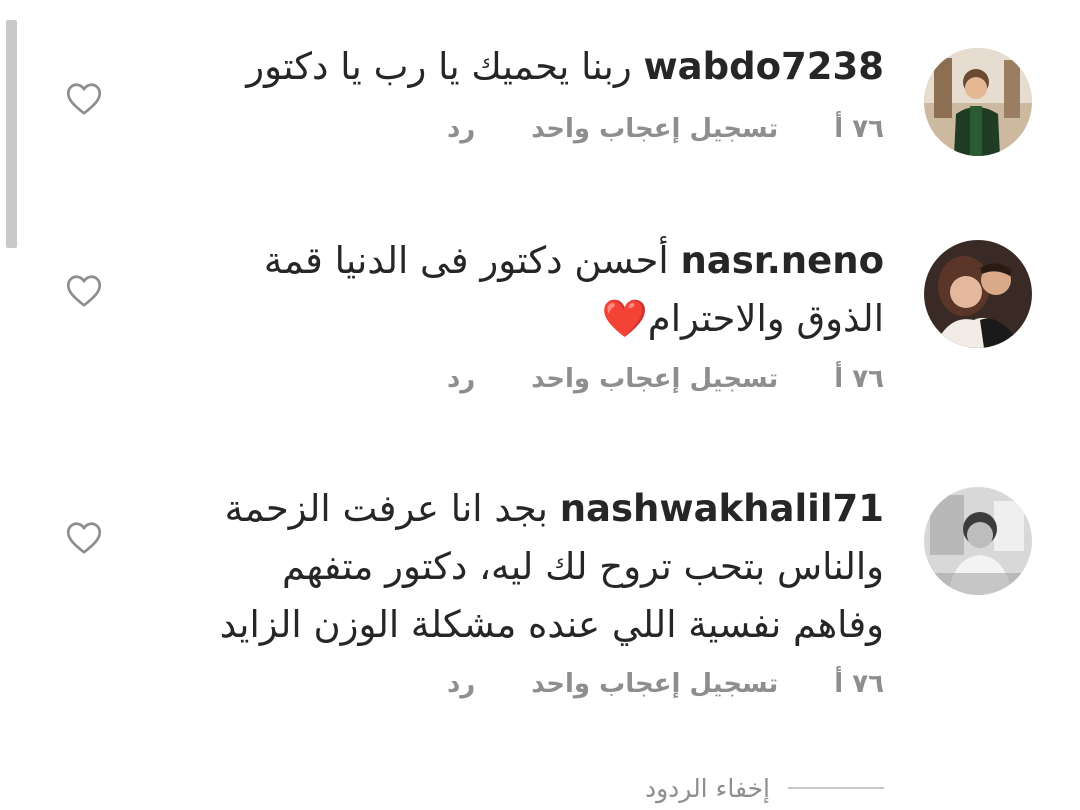 This screenshot has height=810, width=1080. Describe the element at coordinates (782, 260) in the screenshot. I see `comment-username: nasr.neno` at that location.